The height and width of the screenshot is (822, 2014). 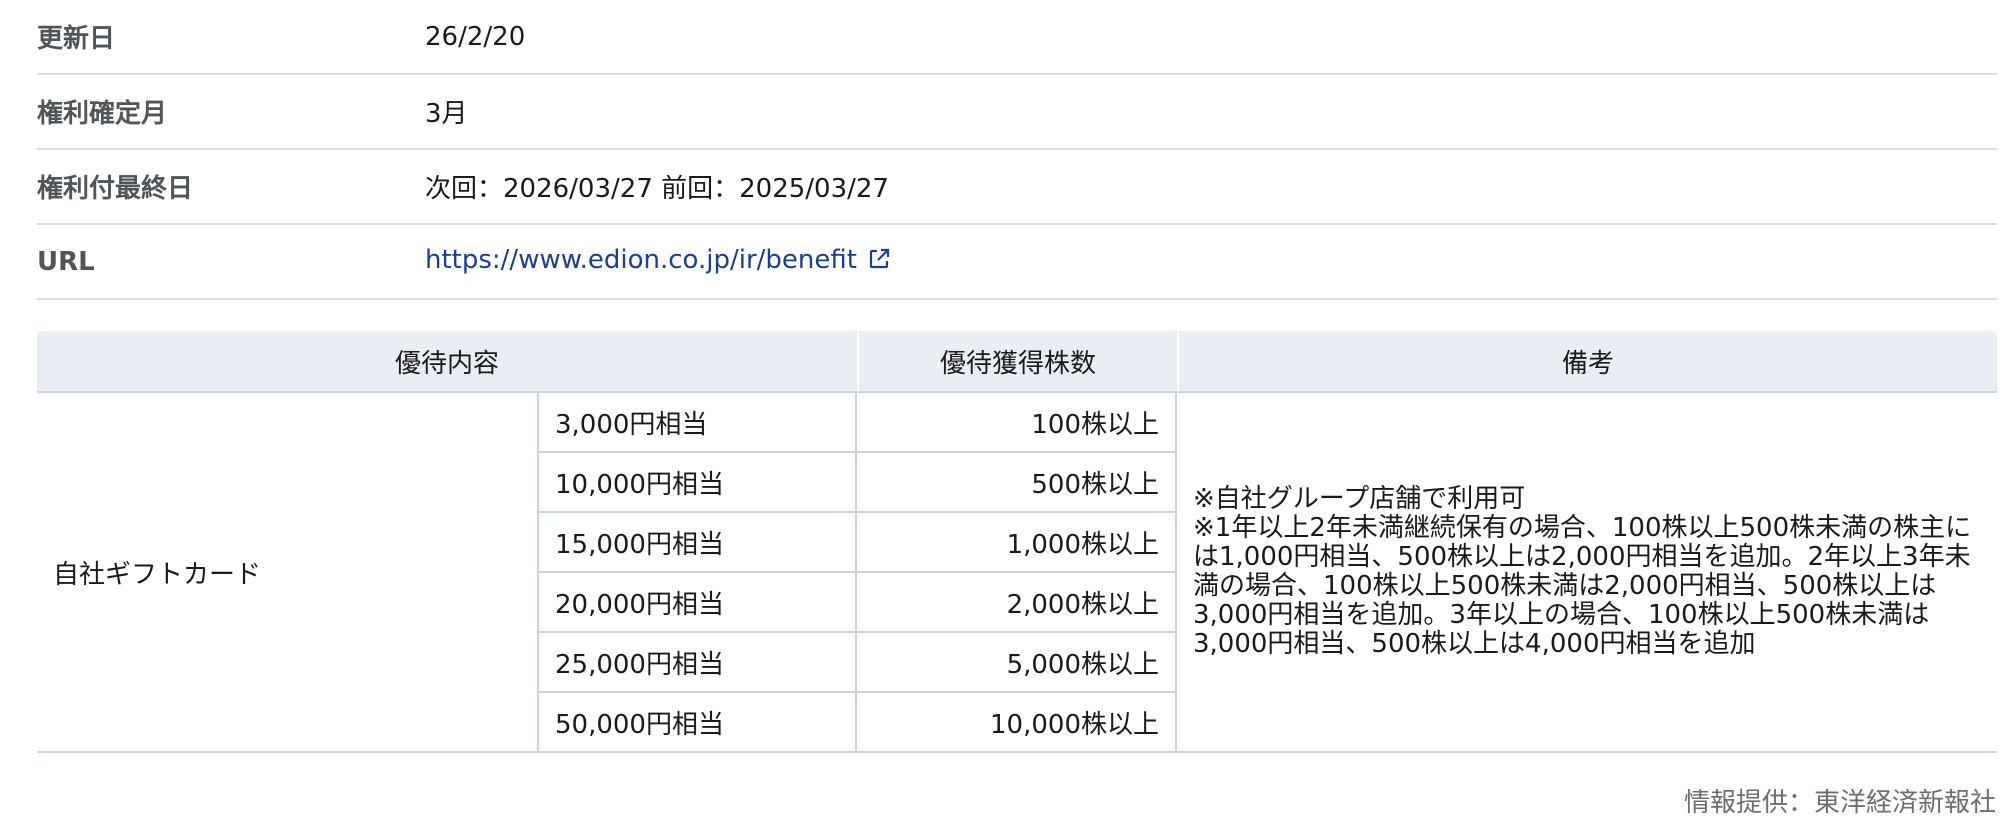 I want to click on benefit-amount: 25,000円相当, so click(x=698, y=663).